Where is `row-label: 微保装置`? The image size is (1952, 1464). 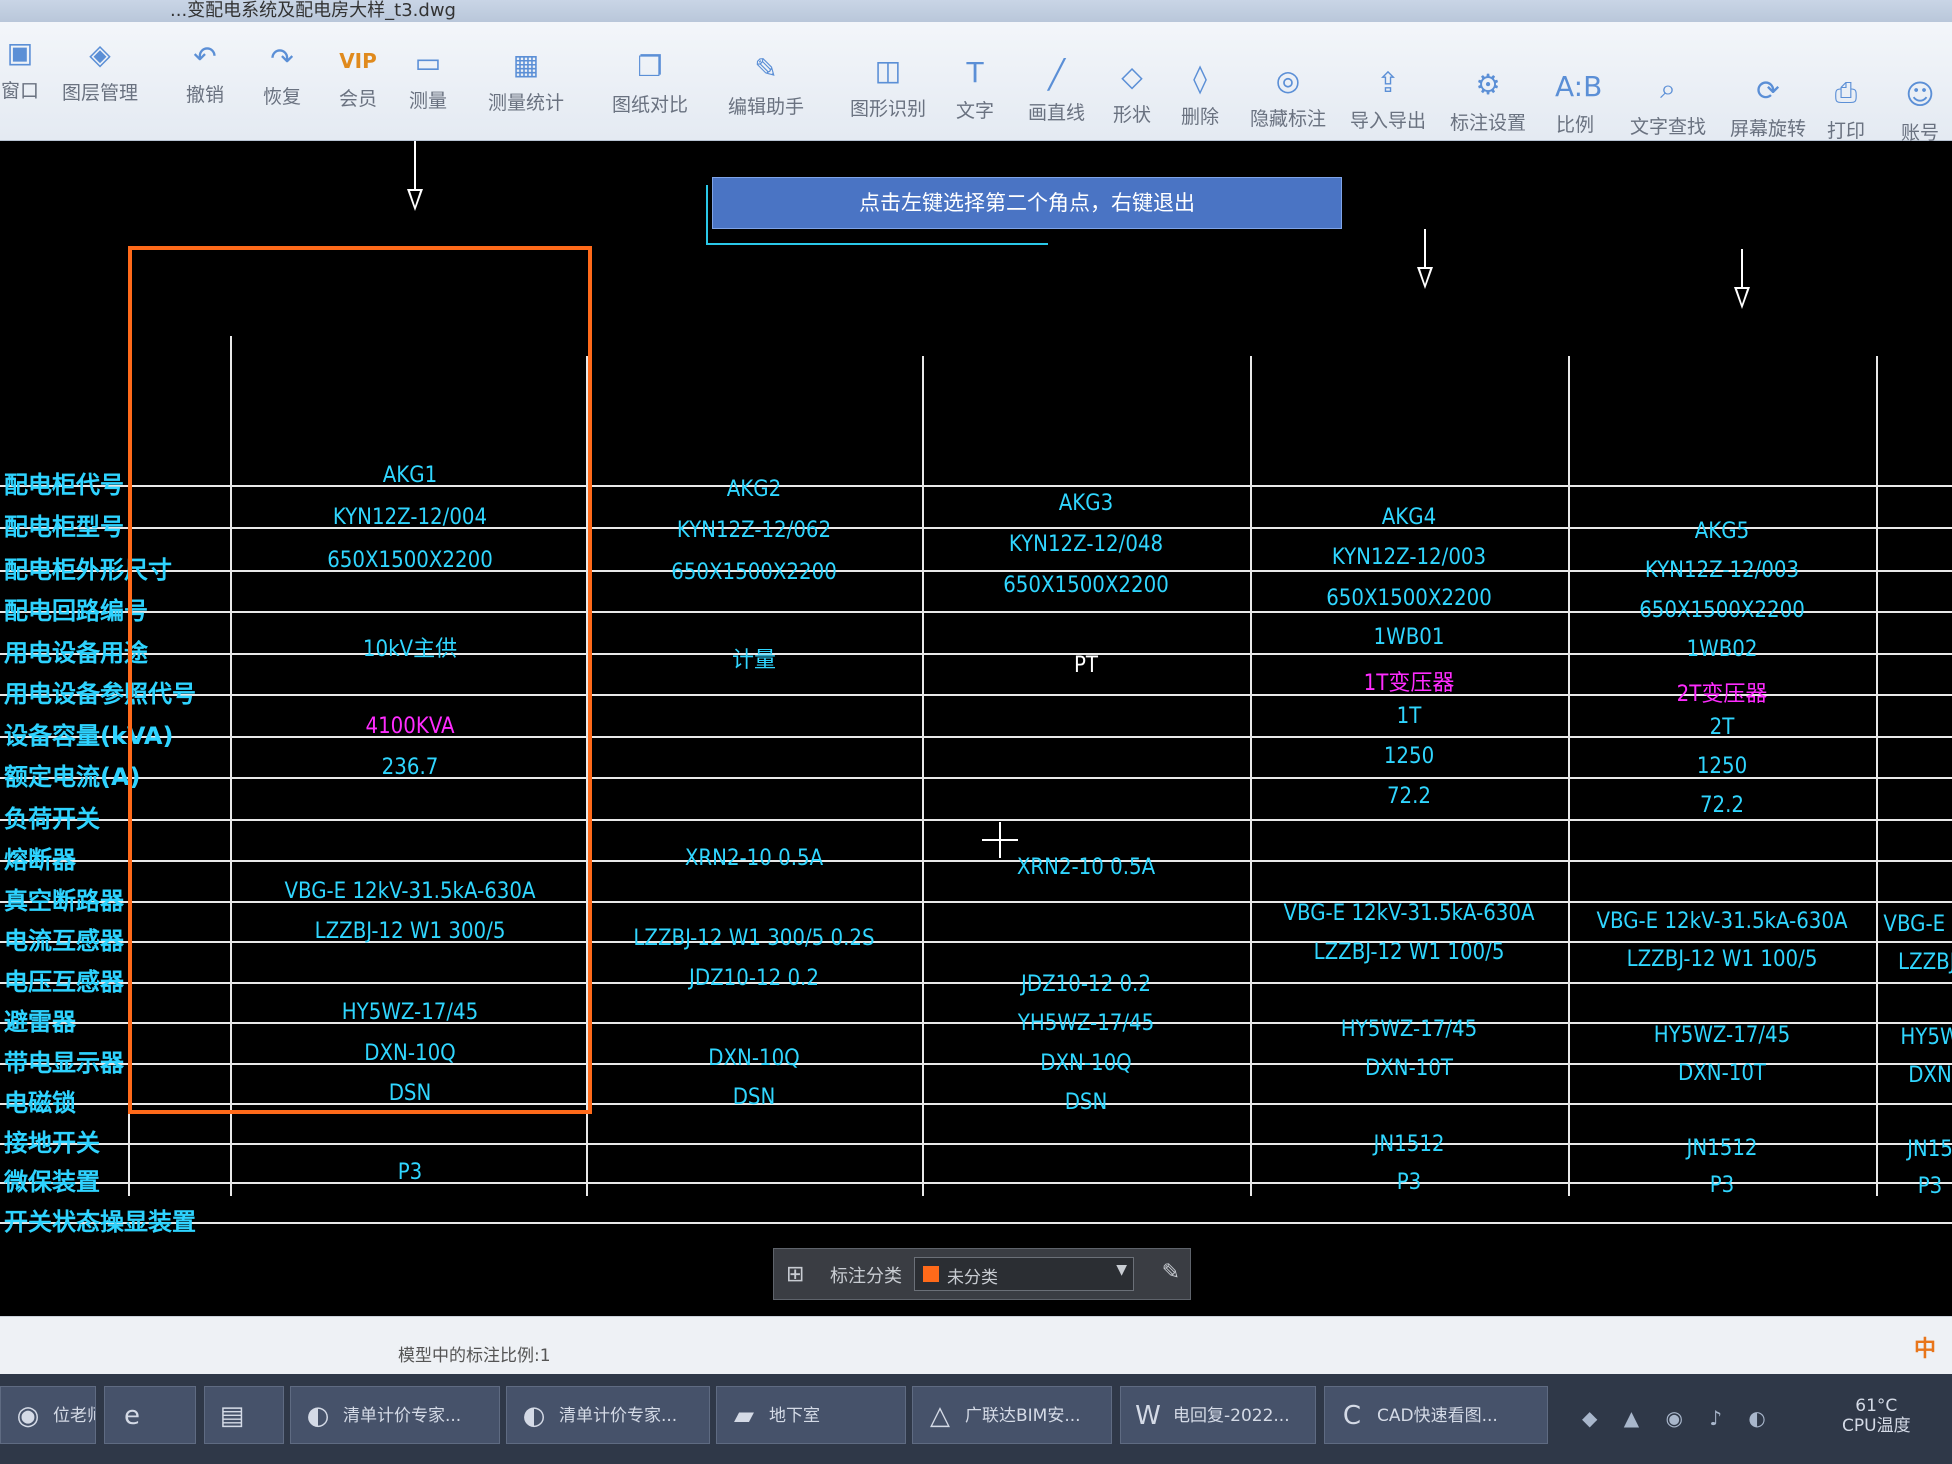
row-label: 微保装置 is located at coordinates (52, 1182).